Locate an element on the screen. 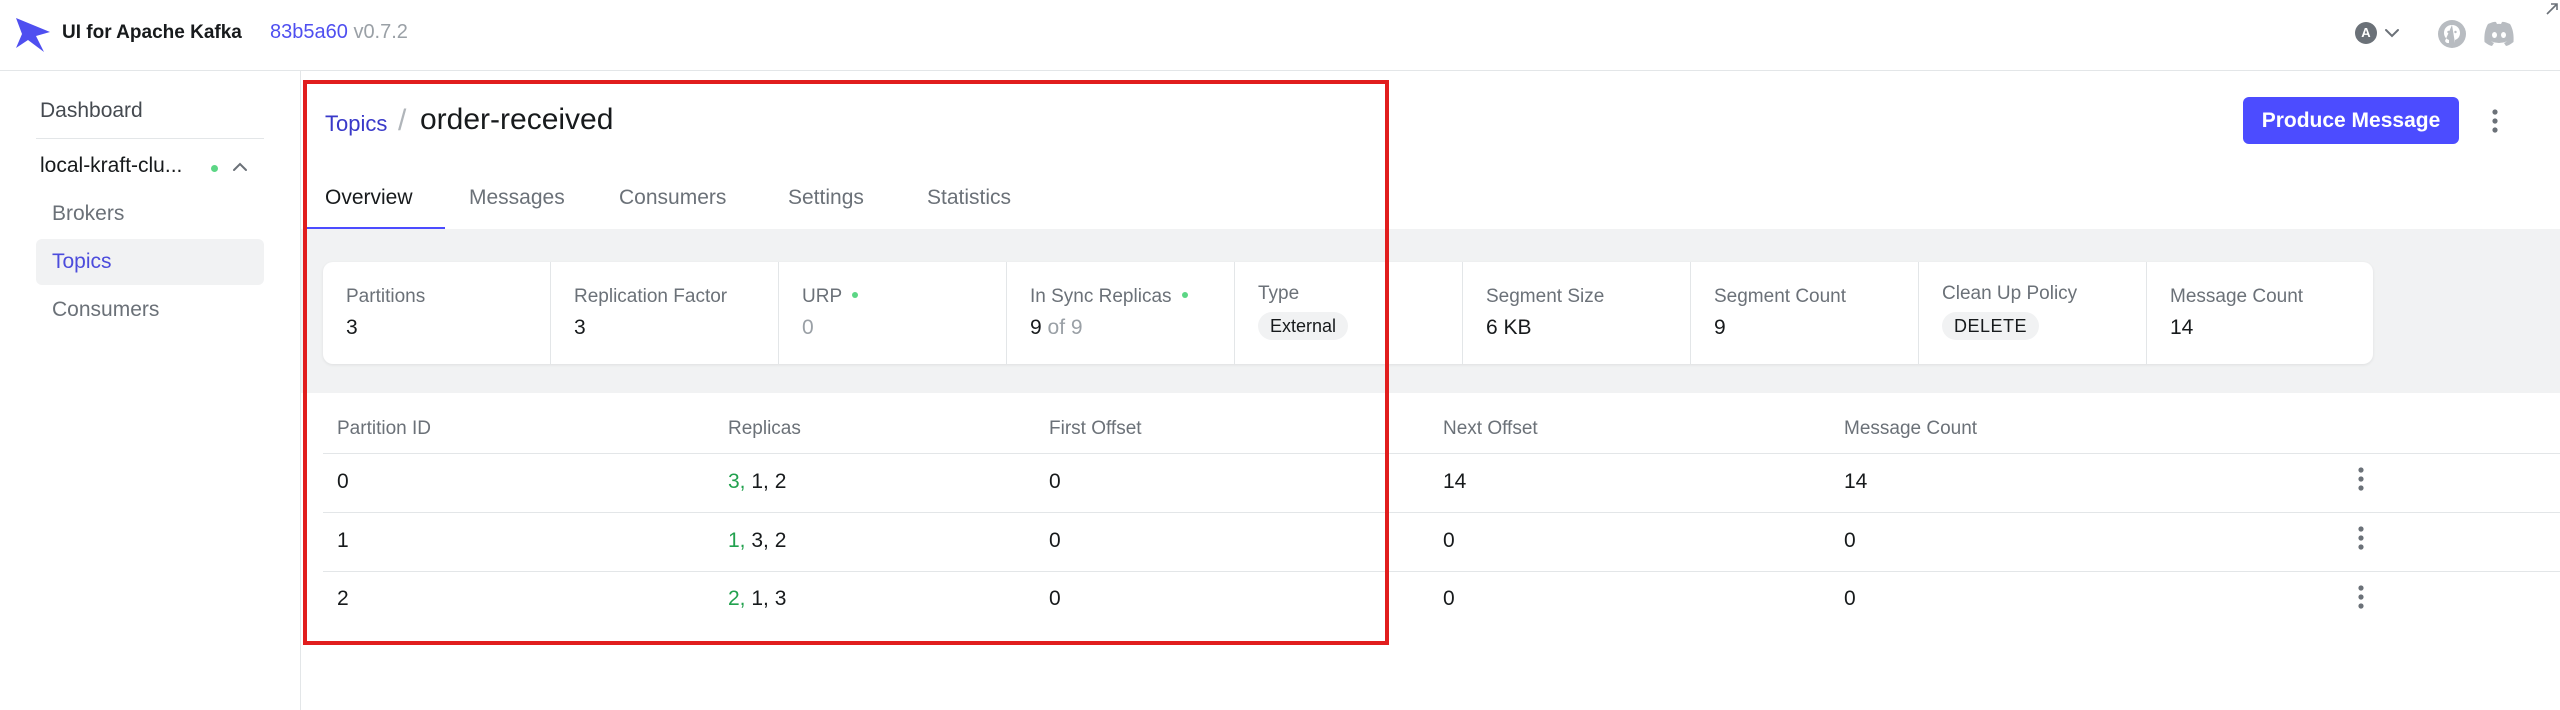  sidebar-item-dashboard: Dashboard is located at coordinates (91, 111).